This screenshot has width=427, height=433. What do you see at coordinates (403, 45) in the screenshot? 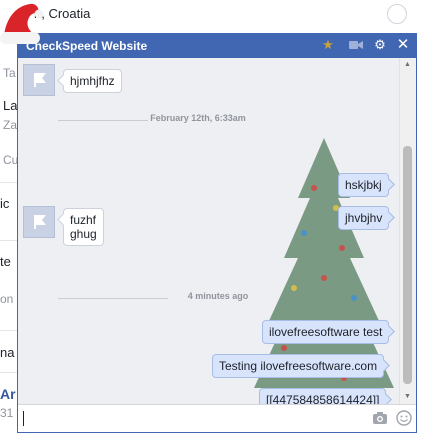
I see `close-icon: ✕` at bounding box center [403, 45].